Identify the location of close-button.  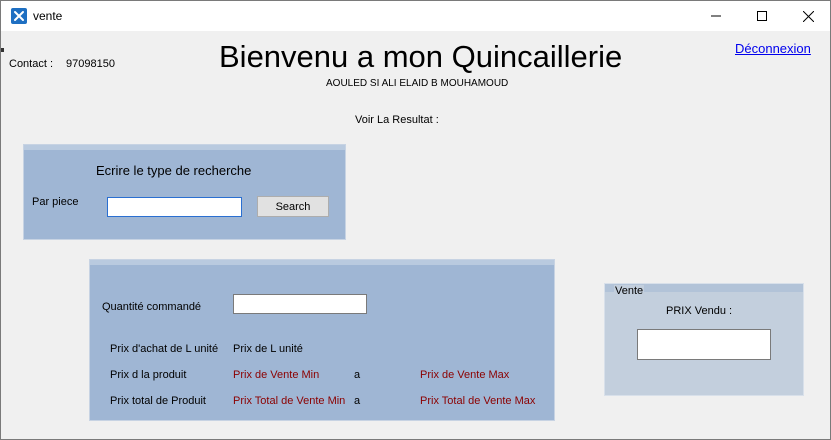
(808, 16).